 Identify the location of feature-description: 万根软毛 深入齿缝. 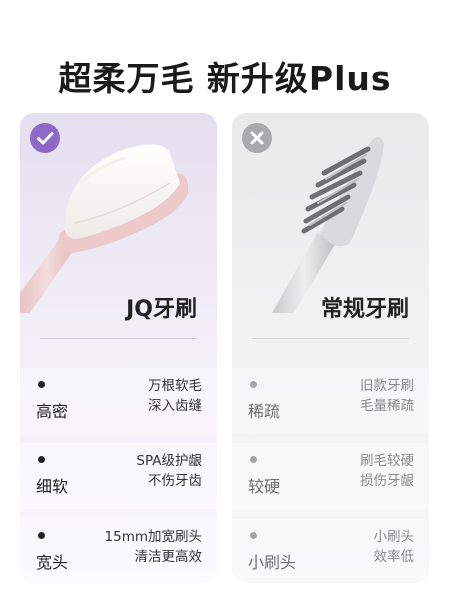
(175, 396).